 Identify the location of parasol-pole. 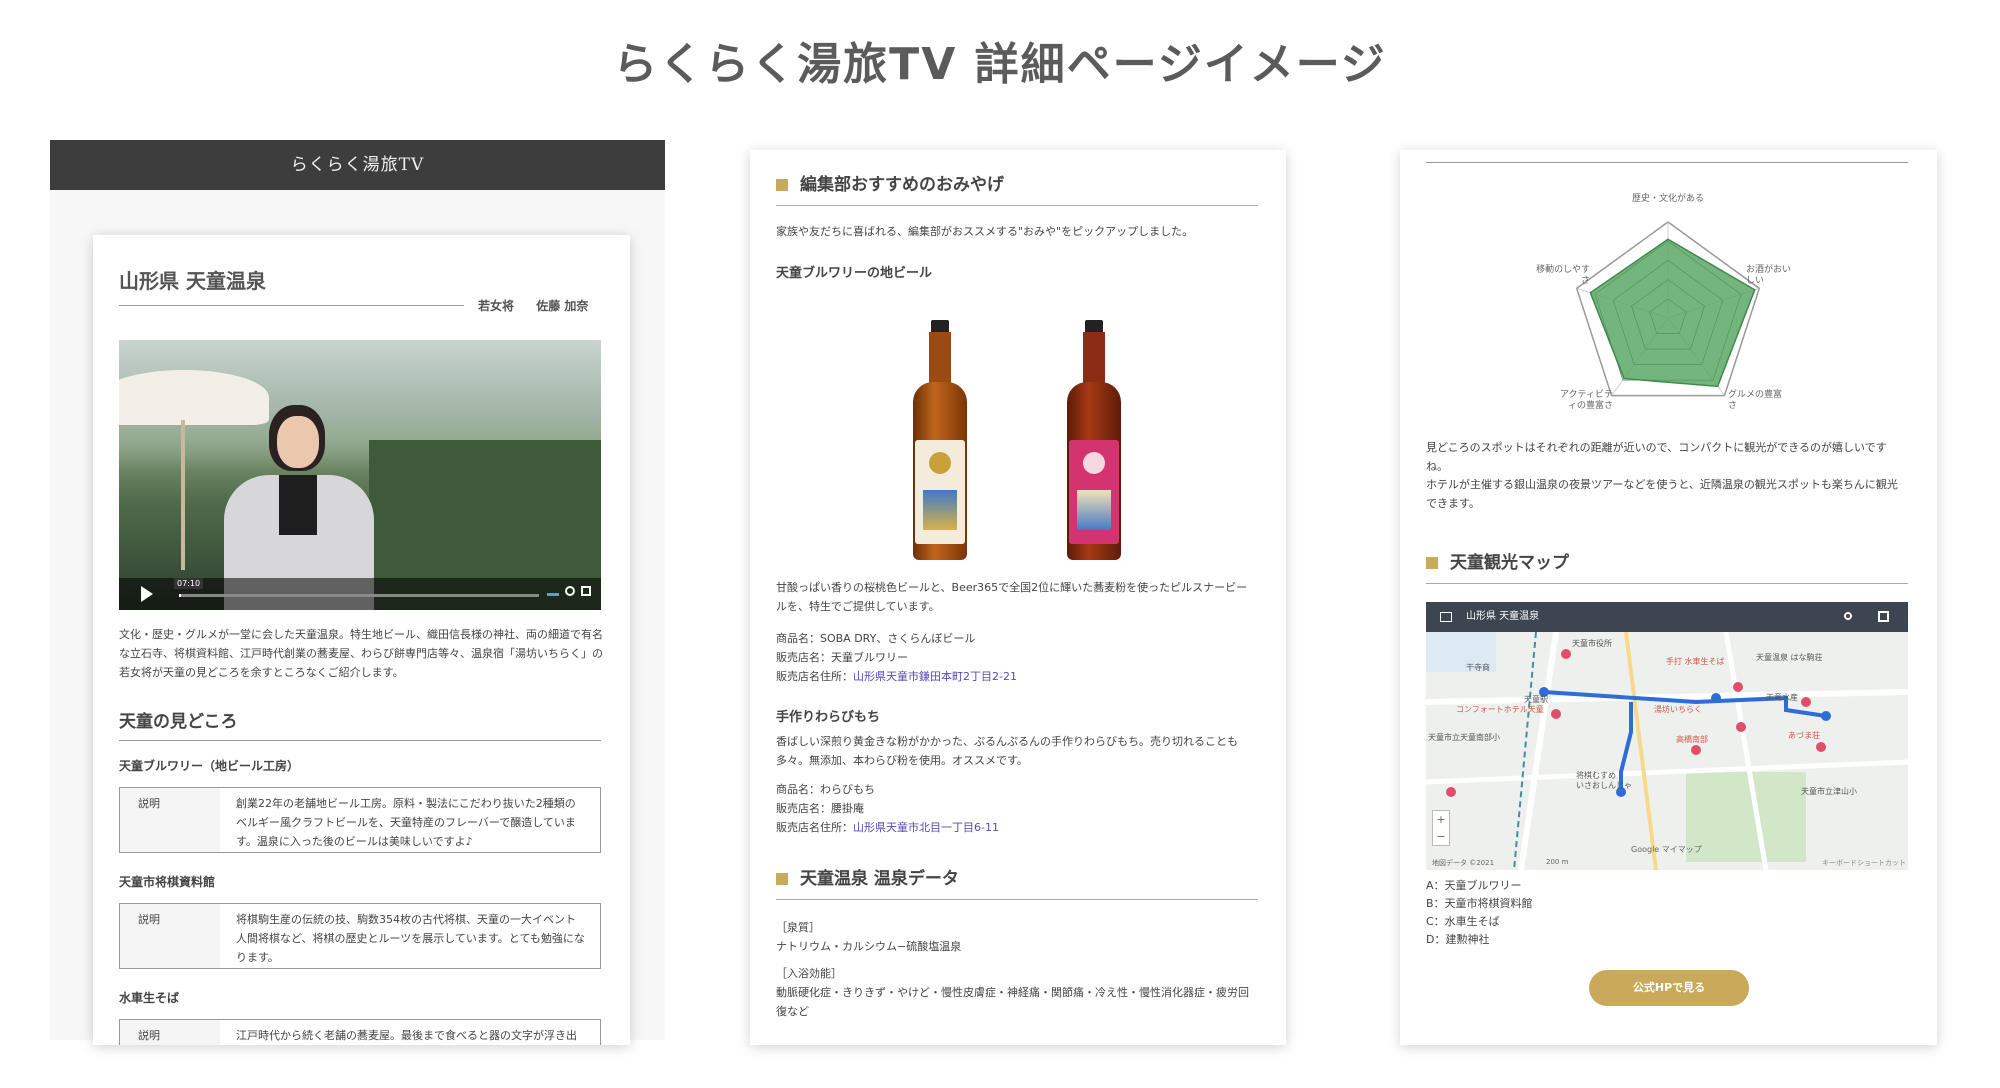
(183, 495).